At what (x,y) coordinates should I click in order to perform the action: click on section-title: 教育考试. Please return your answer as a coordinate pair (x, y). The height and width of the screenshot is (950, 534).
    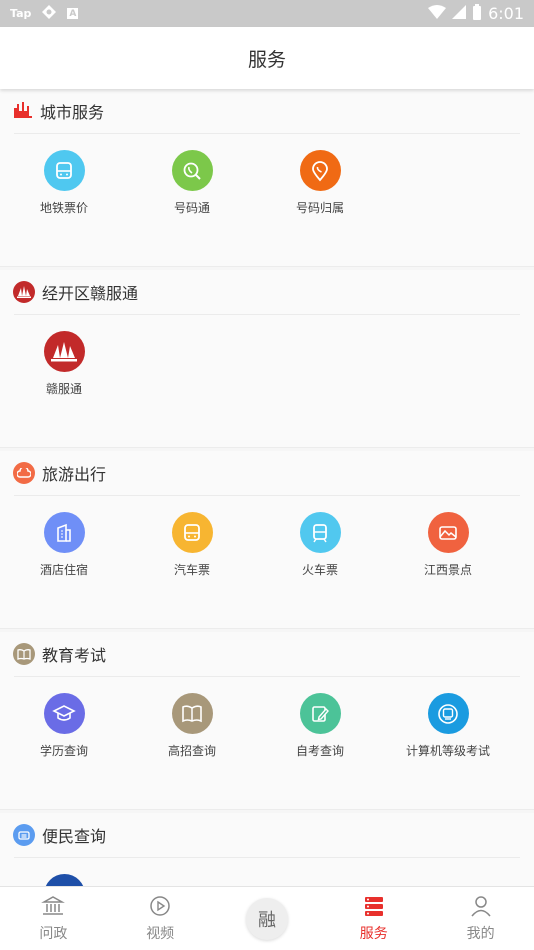
    Looking at the image, I should click on (74, 655).